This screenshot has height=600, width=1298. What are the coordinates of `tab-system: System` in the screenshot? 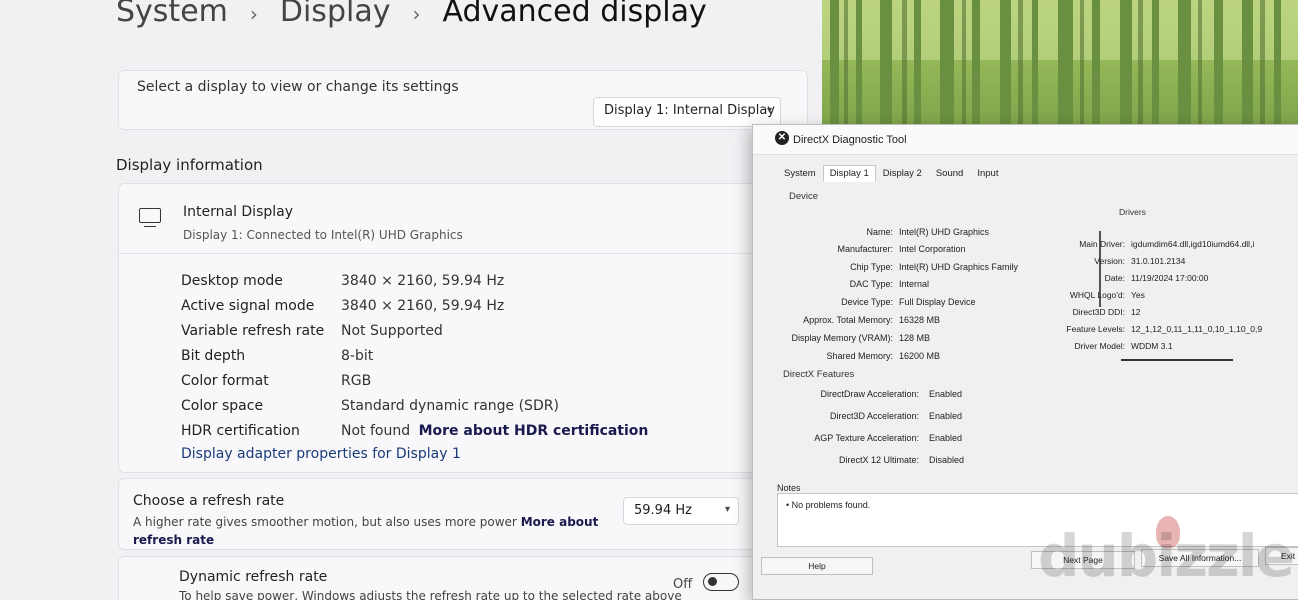 It's located at (800, 173).